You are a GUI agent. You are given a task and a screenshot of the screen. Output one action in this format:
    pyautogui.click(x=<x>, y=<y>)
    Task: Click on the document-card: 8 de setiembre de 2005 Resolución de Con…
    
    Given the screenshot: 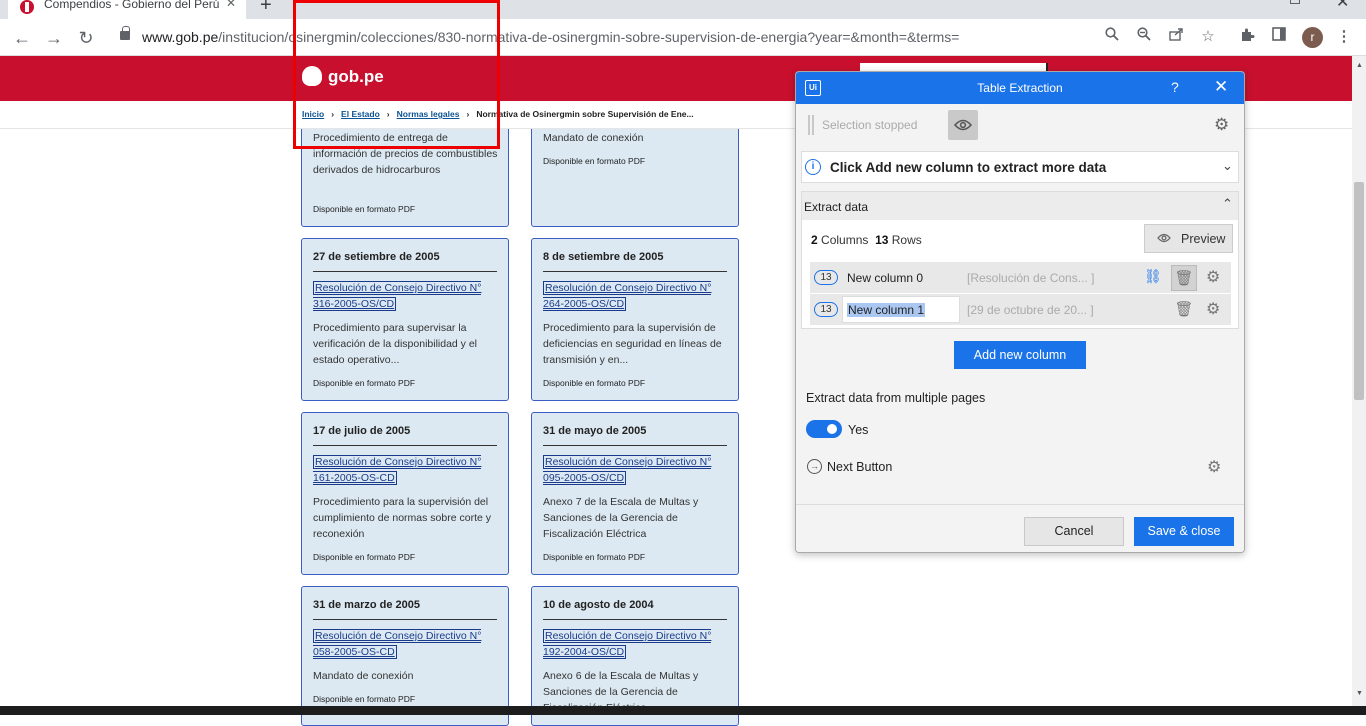 What is the action you would take?
    pyautogui.click(x=635, y=319)
    